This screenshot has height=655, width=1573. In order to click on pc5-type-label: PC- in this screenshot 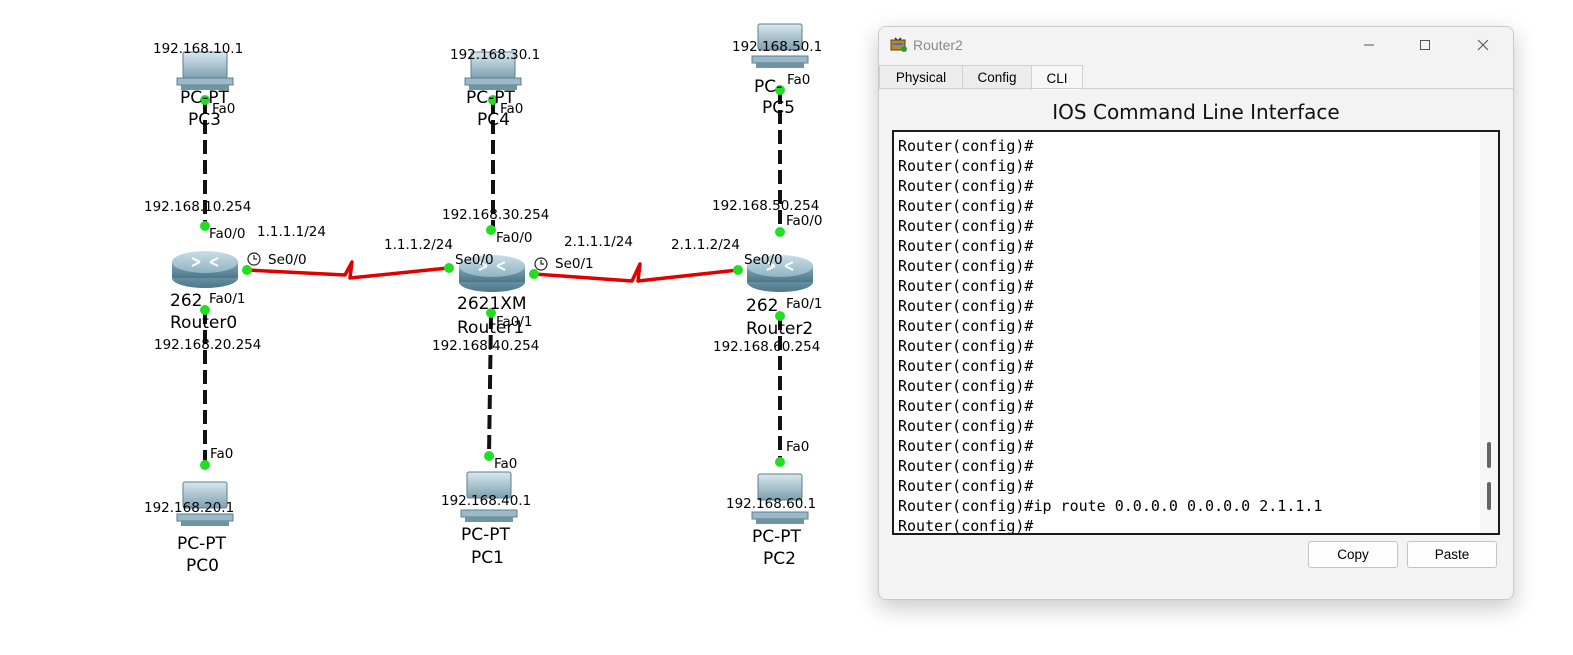, I will do `click(768, 87)`.